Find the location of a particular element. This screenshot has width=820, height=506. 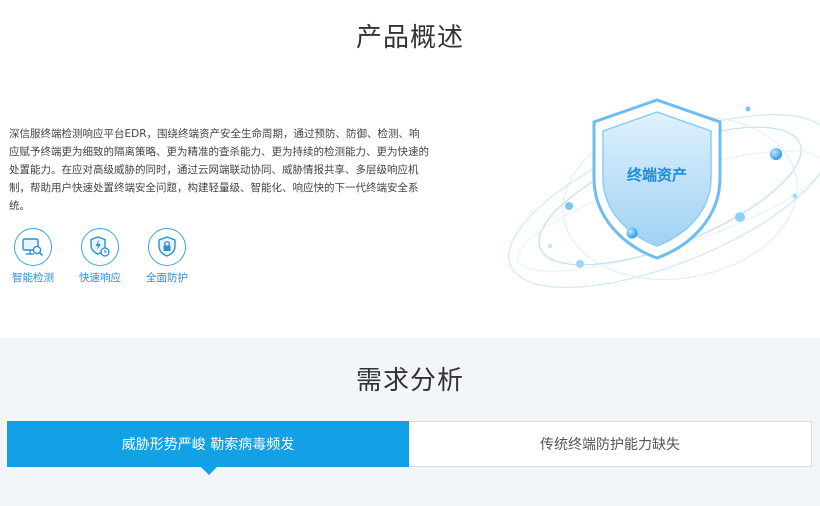

hero-label: 终端资产 is located at coordinates (656, 175).